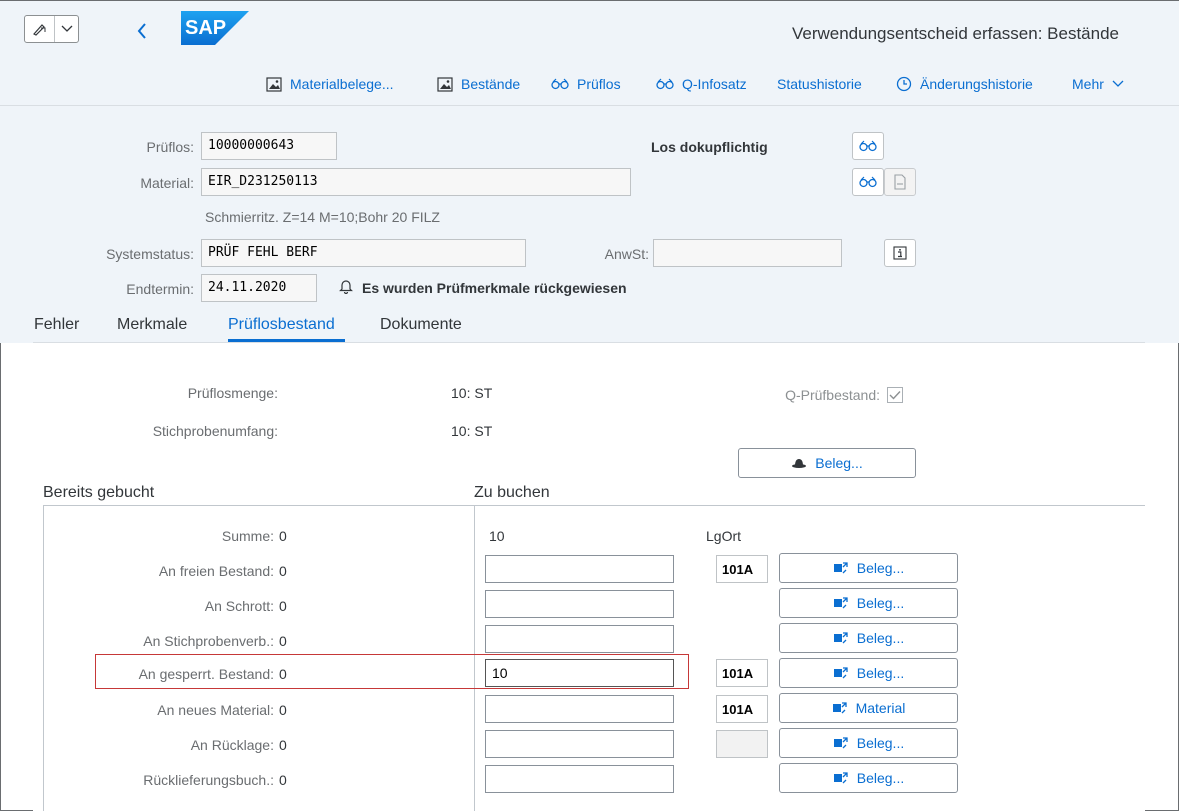  Describe the element at coordinates (742, 744) in the screenshot. I see `ruecklage-lgort` at that location.